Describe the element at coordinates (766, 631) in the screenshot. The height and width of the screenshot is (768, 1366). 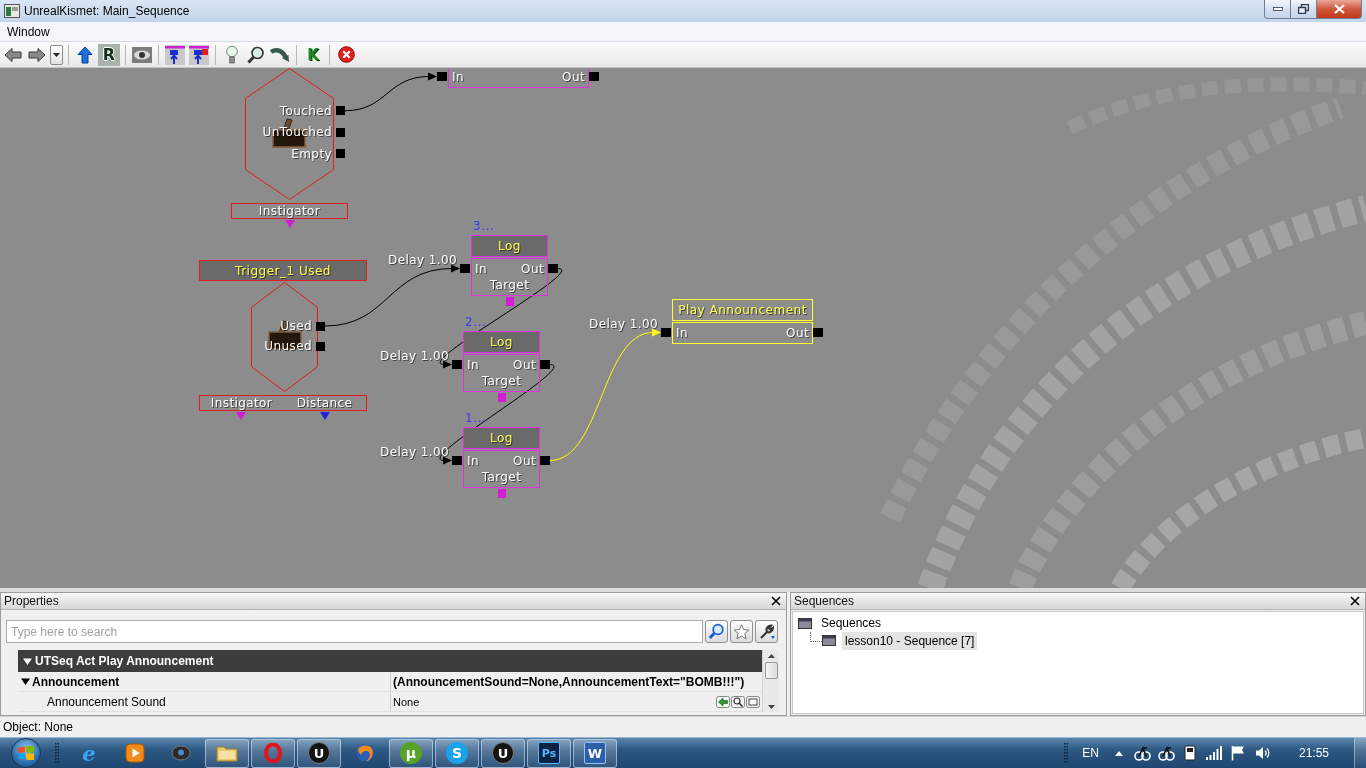
I see `options-button` at that location.